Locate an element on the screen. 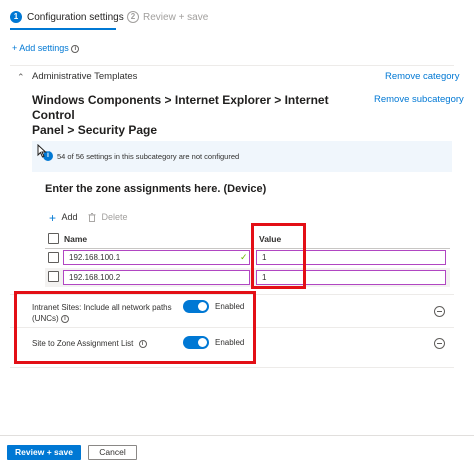  remove-category-link: Remove category is located at coordinates (422, 76).